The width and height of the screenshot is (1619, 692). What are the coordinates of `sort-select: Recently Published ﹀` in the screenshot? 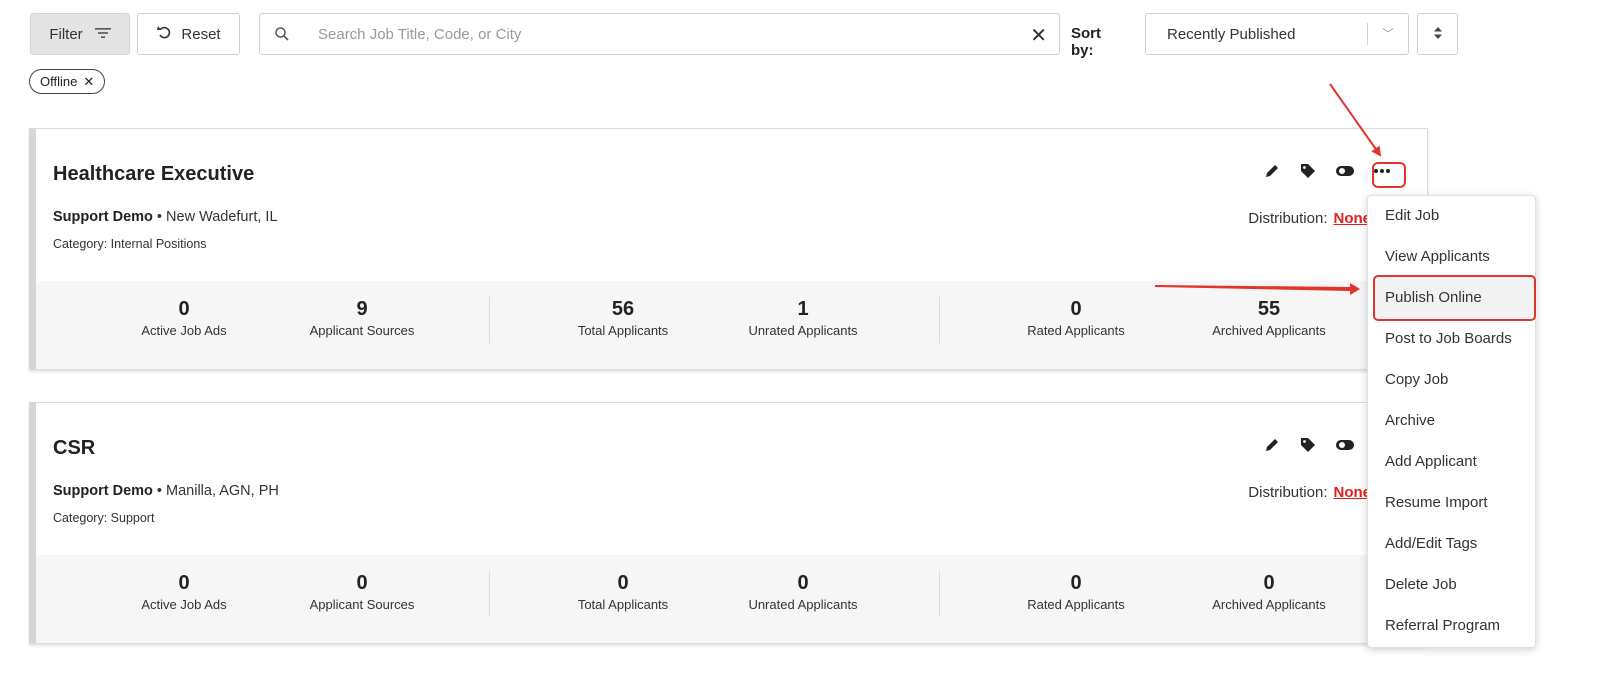 It's located at (1277, 34).